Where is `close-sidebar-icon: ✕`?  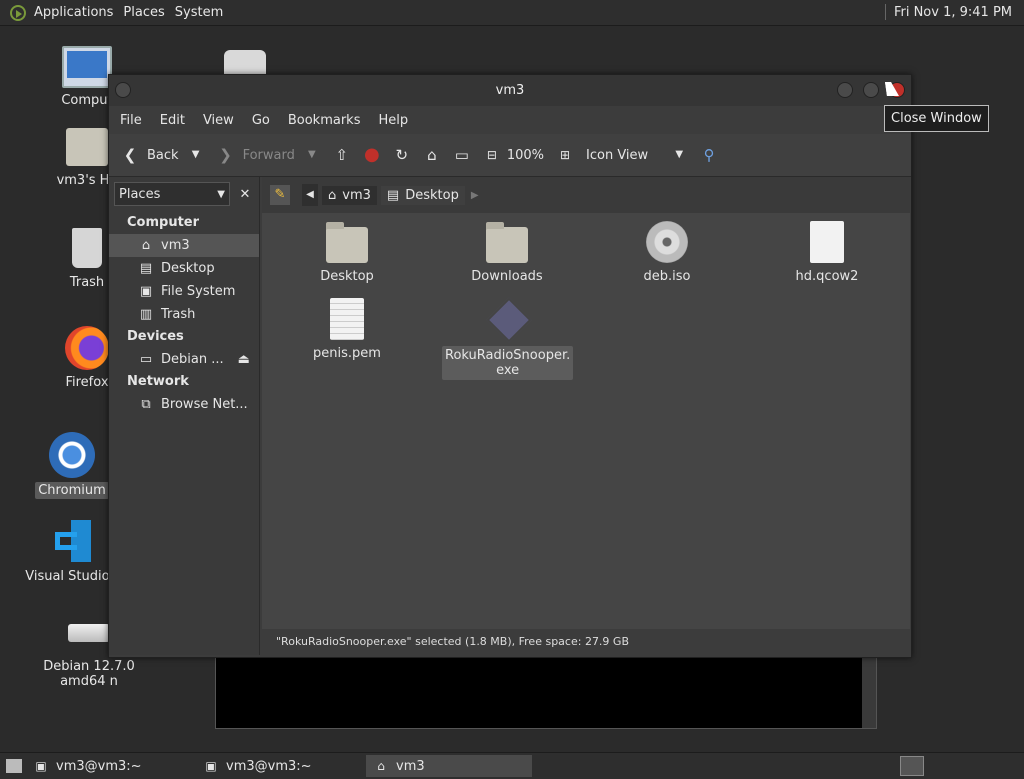
close-sidebar-icon: ✕ is located at coordinates (245, 194).